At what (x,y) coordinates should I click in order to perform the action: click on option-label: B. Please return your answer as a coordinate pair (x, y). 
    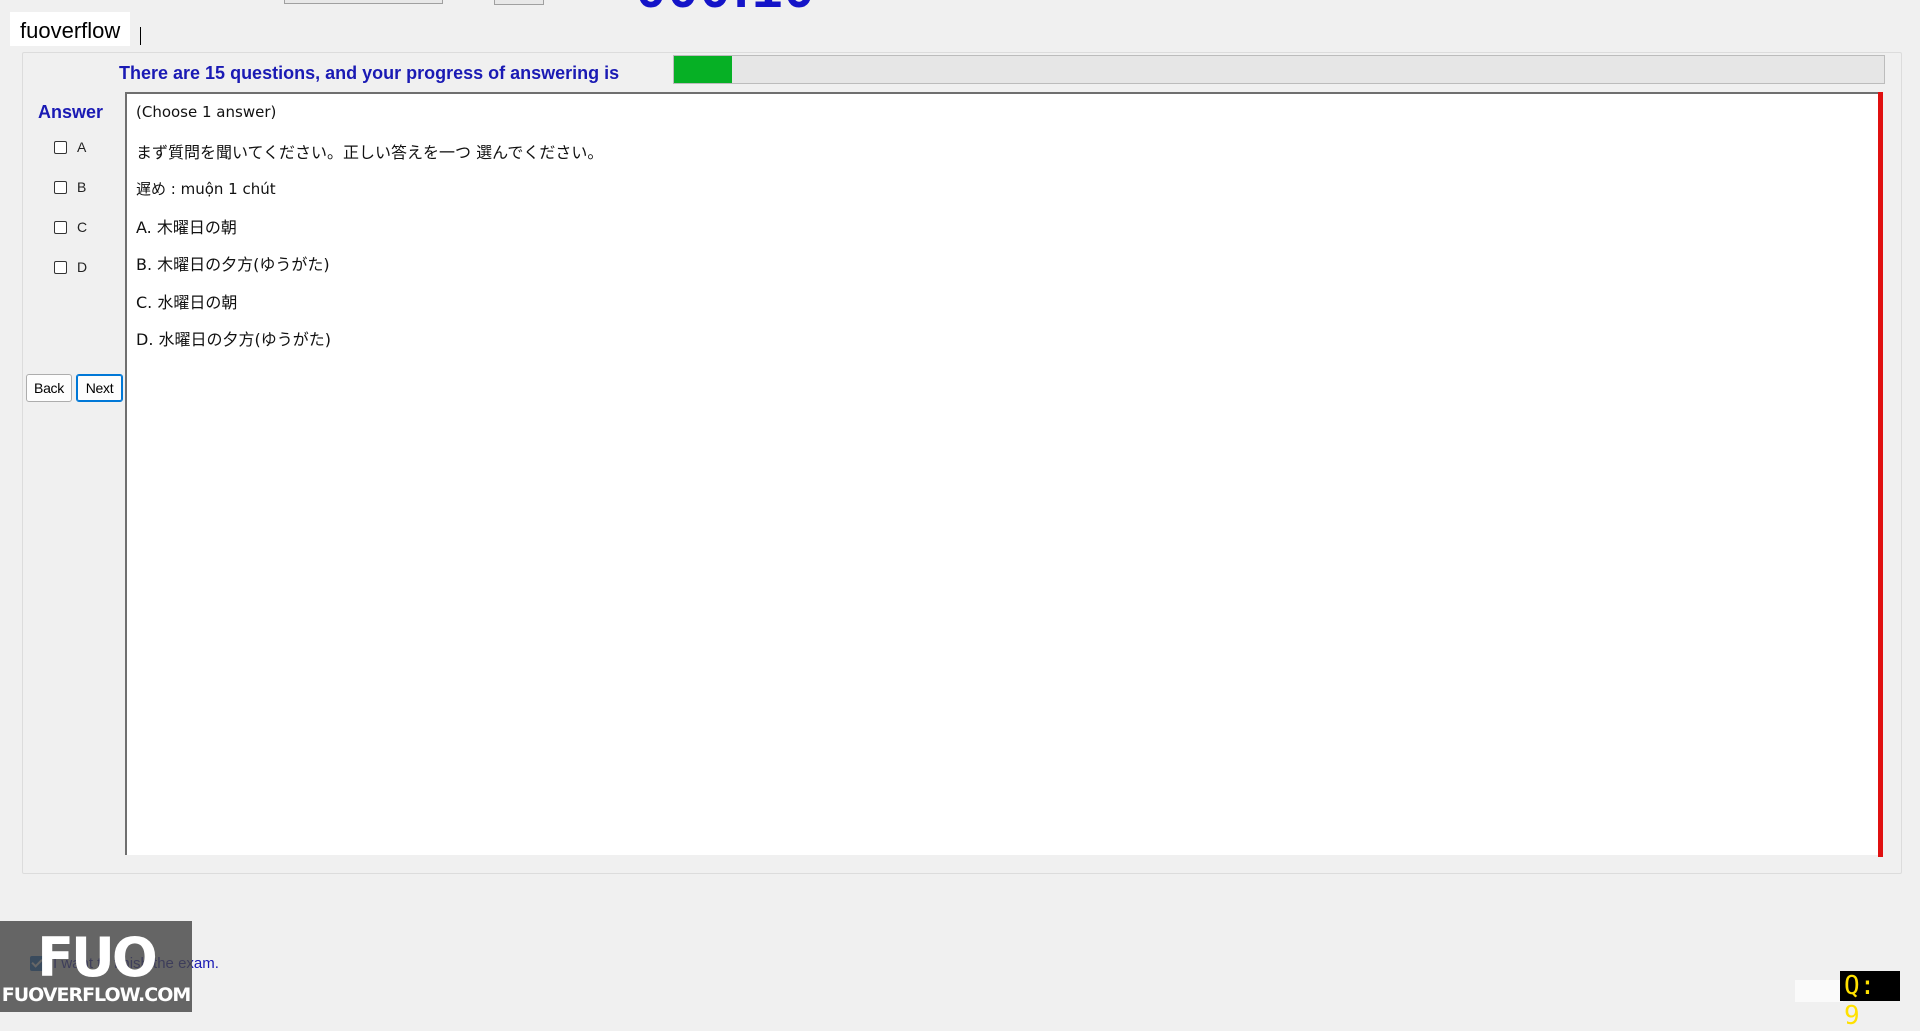
    Looking at the image, I should click on (82, 187).